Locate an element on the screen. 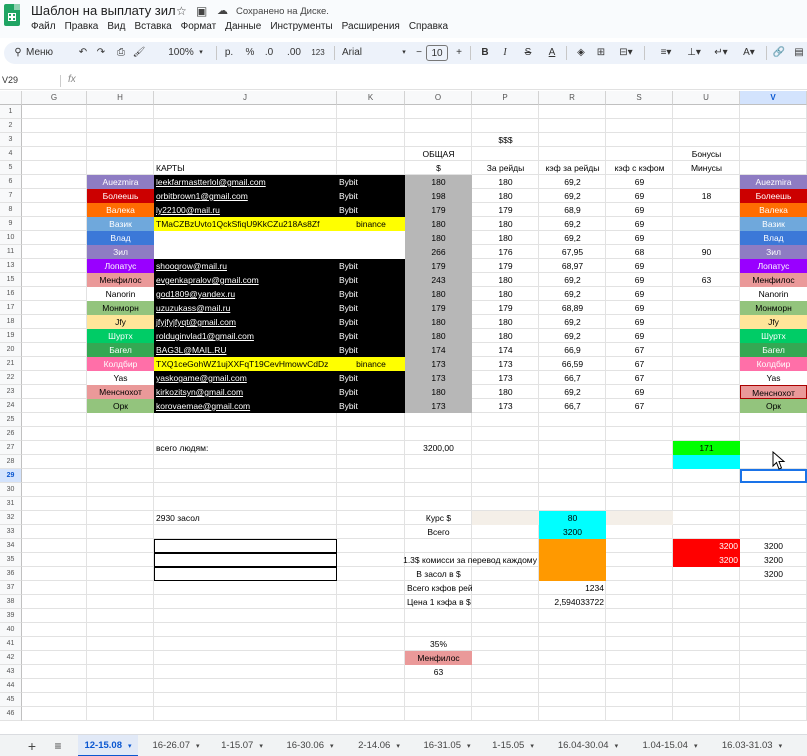 The height and width of the screenshot is (756, 807). person-name-h: Монморн is located at coordinates (120, 308).